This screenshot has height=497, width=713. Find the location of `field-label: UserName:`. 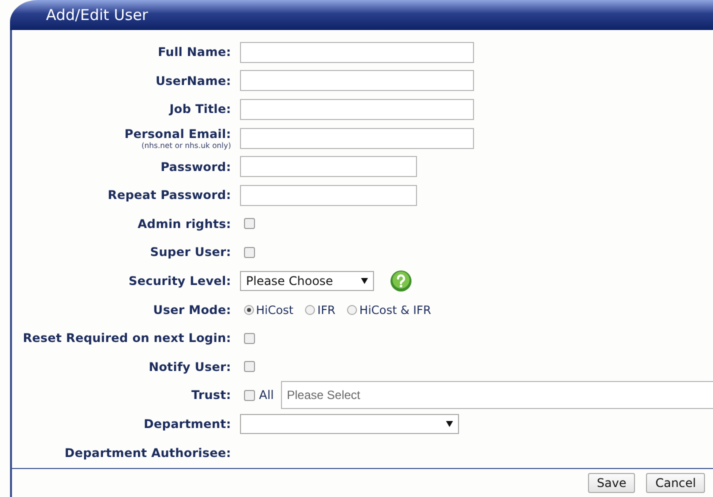

field-label: UserName: is located at coordinates (193, 81).